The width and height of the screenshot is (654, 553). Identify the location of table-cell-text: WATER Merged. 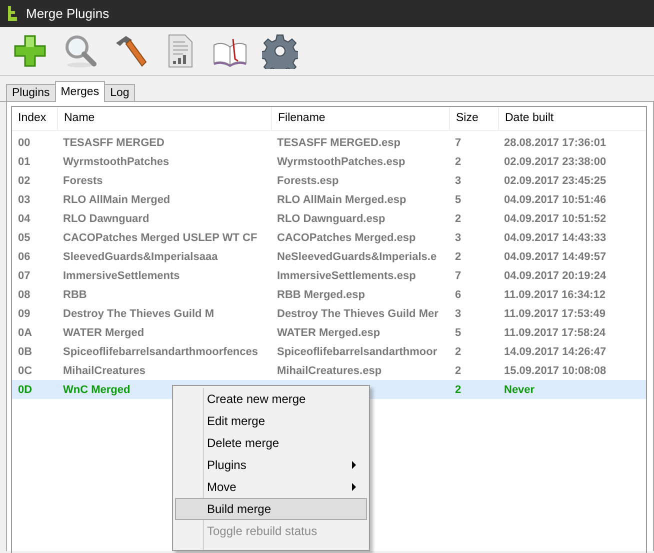
(104, 332).